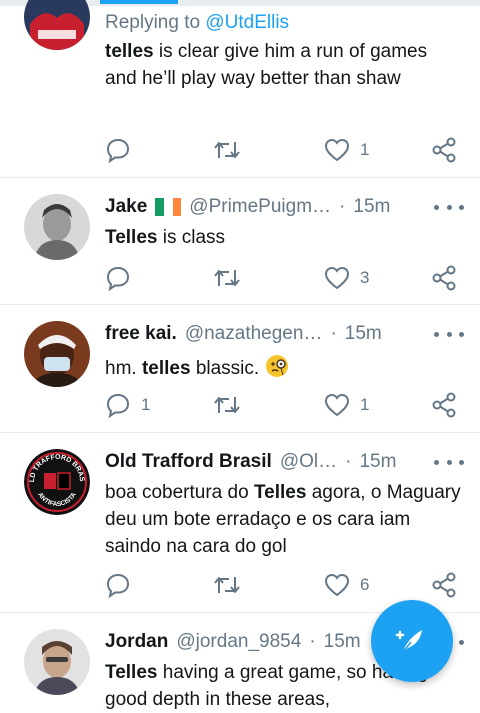 The height and width of the screenshot is (713, 480). Describe the element at coordinates (282, 150) in the screenshot. I see `tweet-actions: 1` at that location.